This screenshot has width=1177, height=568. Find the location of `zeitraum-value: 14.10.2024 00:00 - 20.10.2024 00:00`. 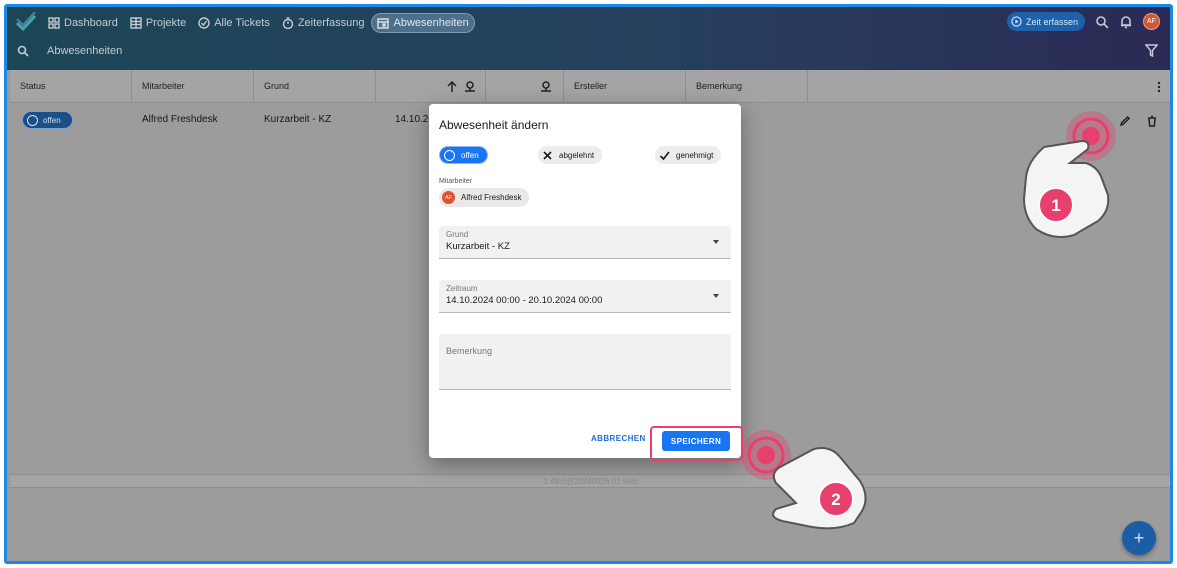

zeitraum-value: 14.10.2024 00:00 - 20.10.2024 00:00 is located at coordinates (524, 300).